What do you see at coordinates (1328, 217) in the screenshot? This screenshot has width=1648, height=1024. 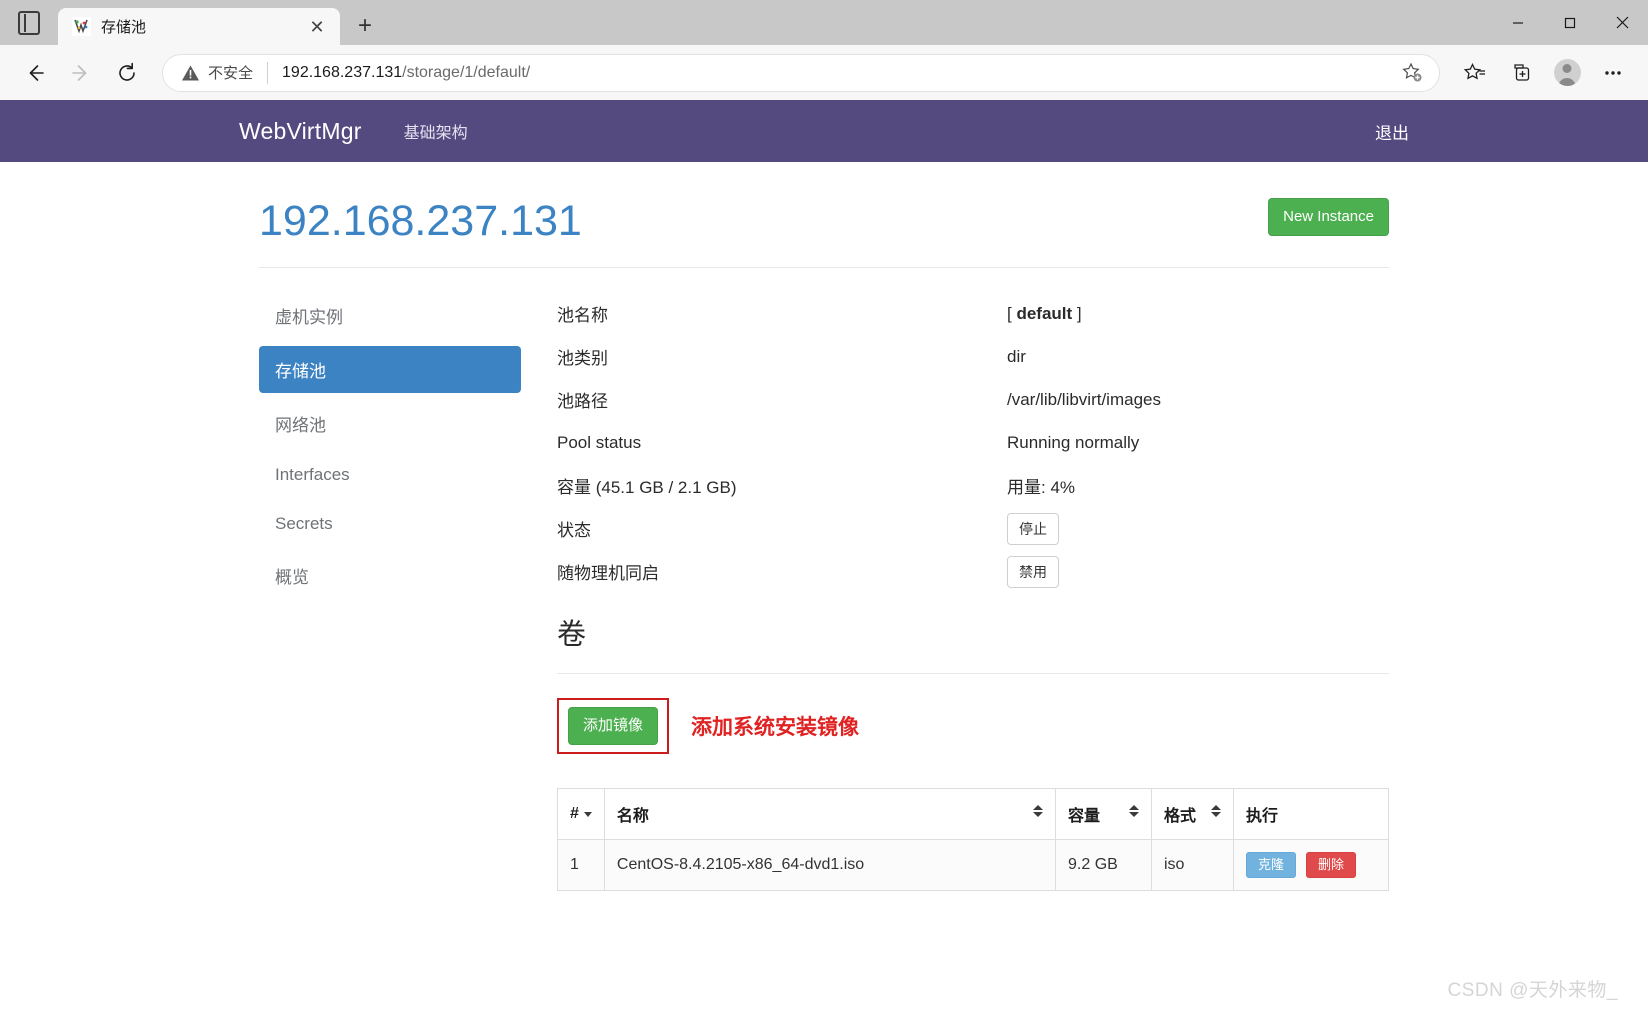 I see `new-instance-button: New Instance` at bounding box center [1328, 217].